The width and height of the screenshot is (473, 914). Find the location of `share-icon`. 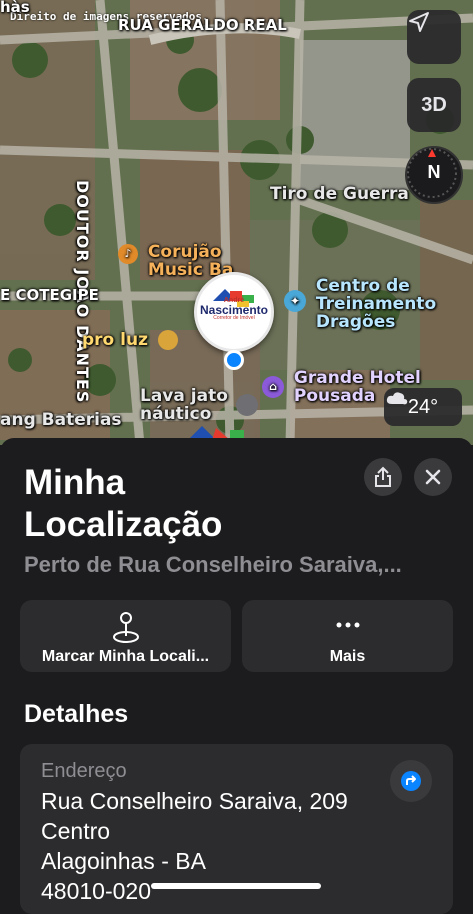

share-icon is located at coordinates (383, 476).